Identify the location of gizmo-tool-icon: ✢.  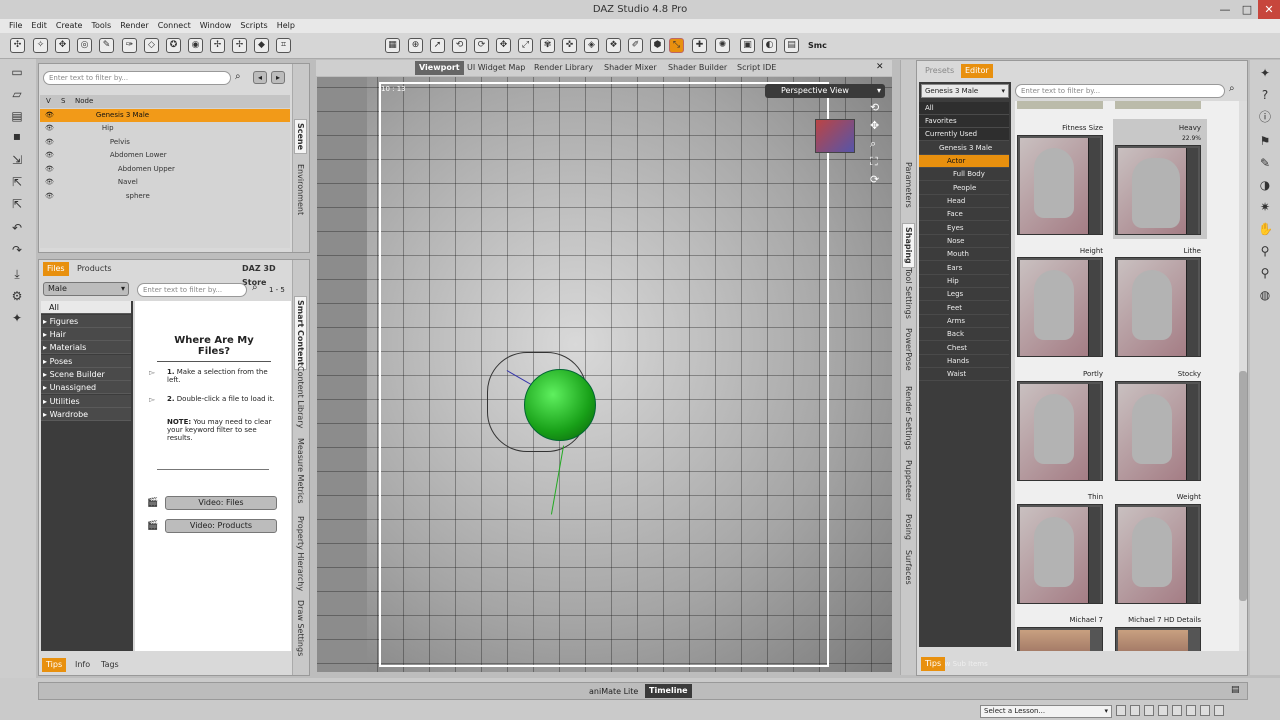
(217, 45).